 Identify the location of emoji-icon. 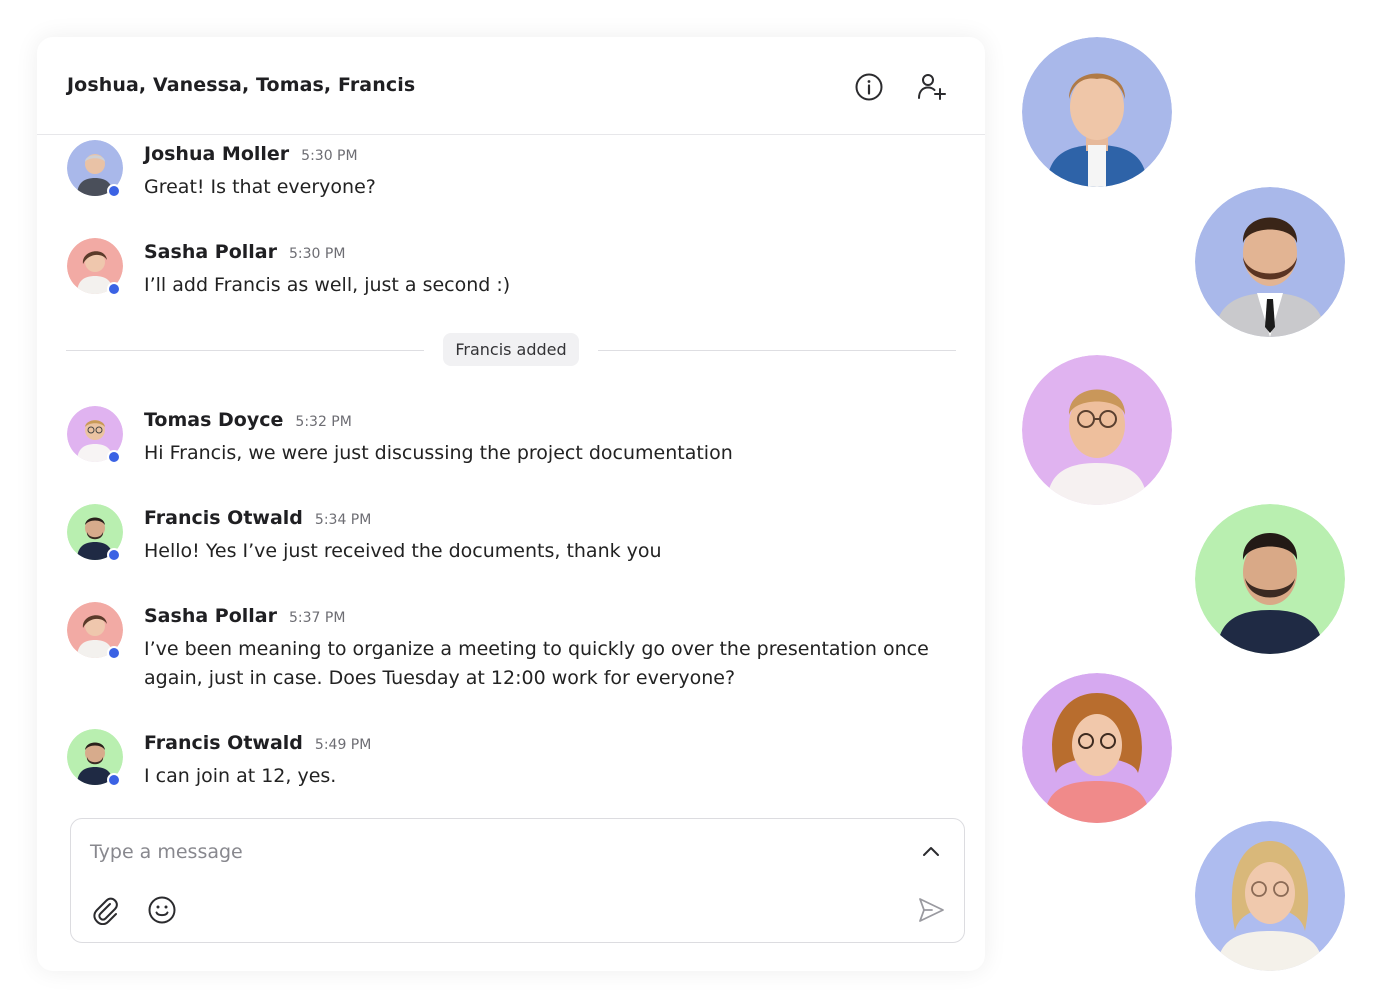
(162, 910).